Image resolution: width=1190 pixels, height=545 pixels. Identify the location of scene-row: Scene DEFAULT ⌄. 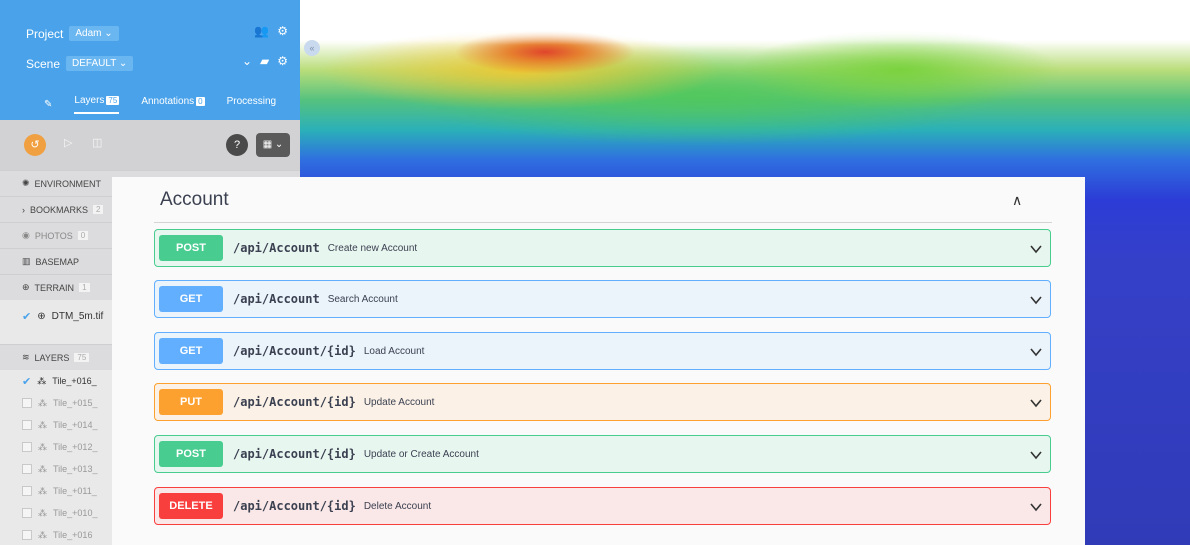
(80, 63).